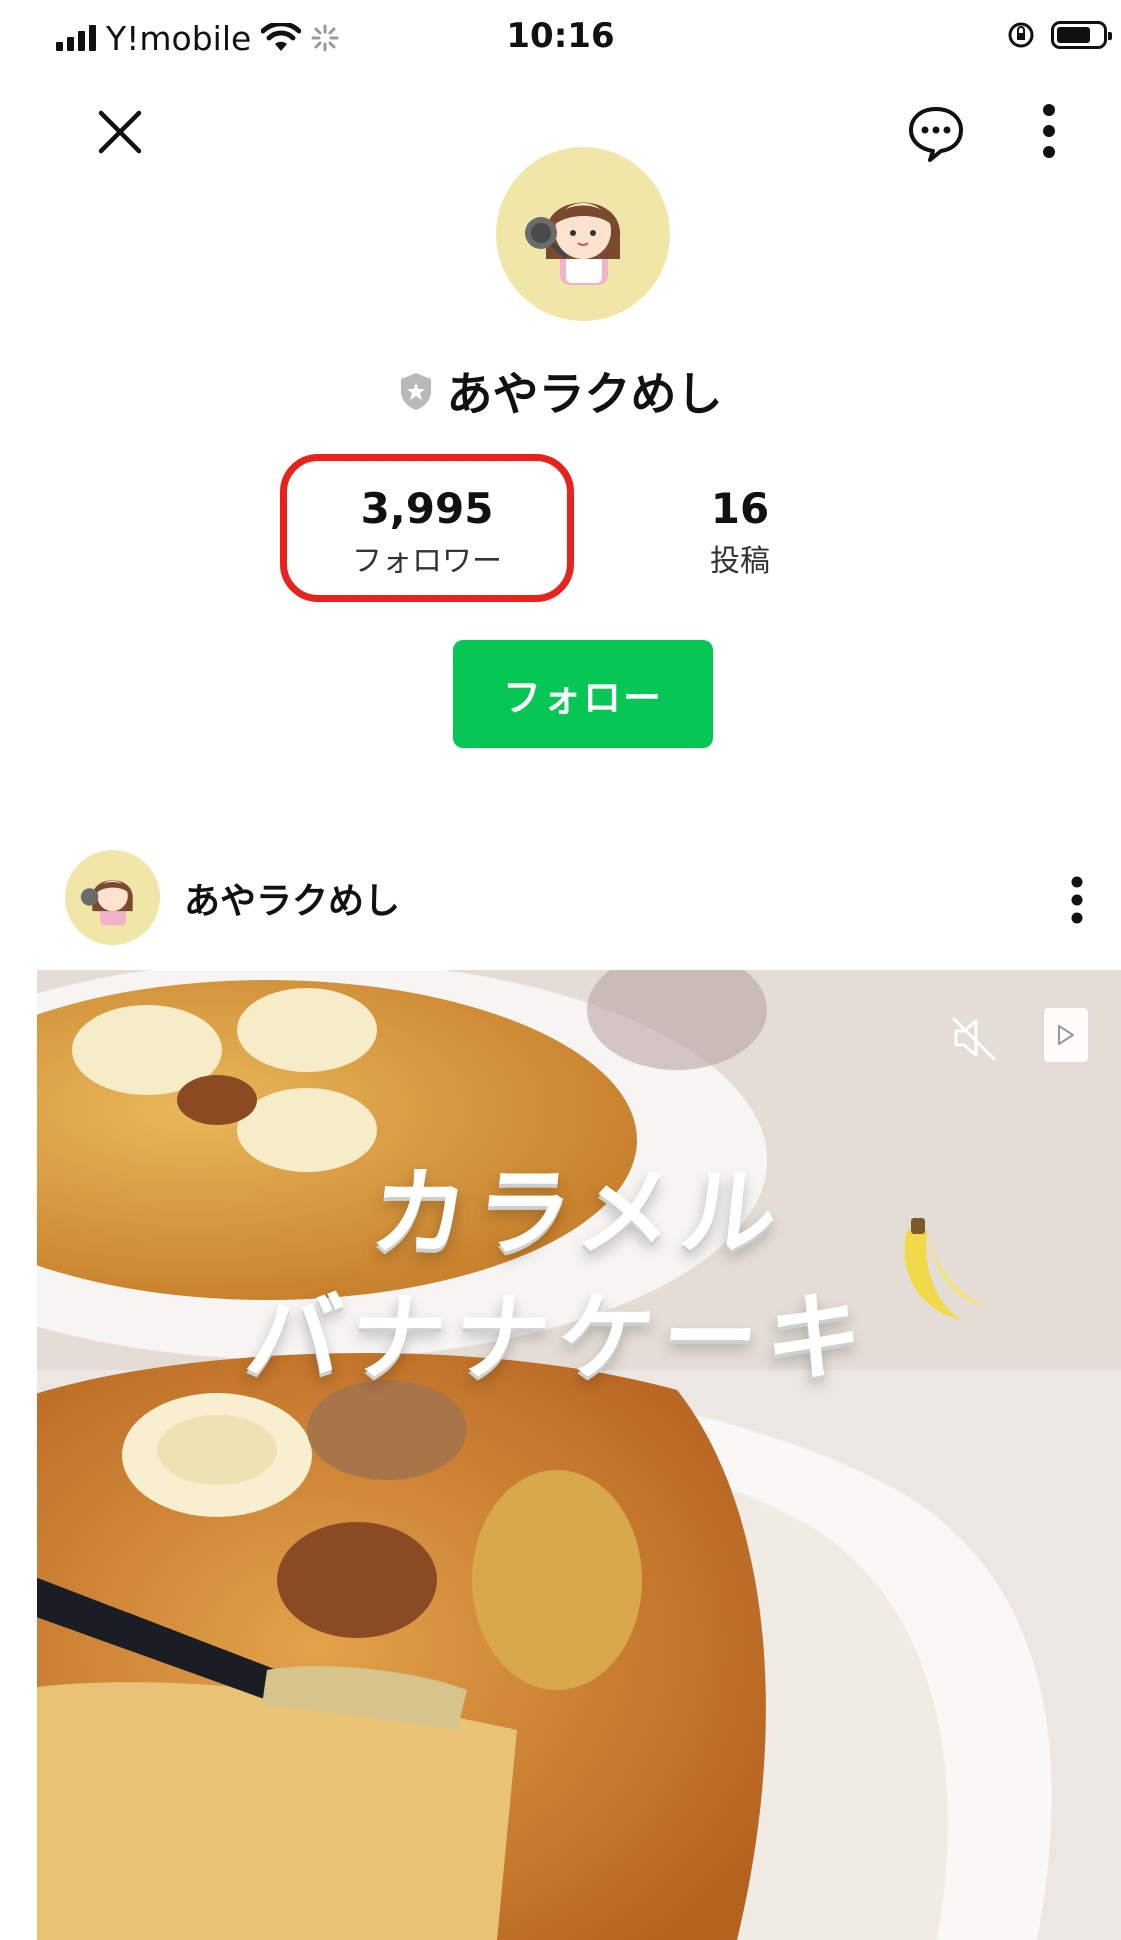 Image resolution: width=1121 pixels, height=1940 pixels. I want to click on carrier-name: Y!mobile, so click(179, 38).